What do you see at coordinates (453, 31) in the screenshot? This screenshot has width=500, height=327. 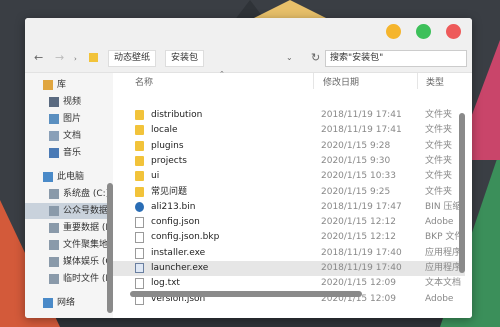 I see `close-button` at bounding box center [453, 31].